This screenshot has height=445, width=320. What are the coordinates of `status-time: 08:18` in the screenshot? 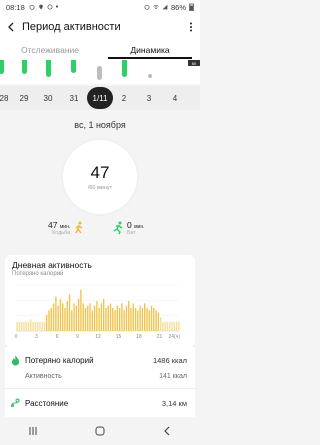 It's located at (15, 7).